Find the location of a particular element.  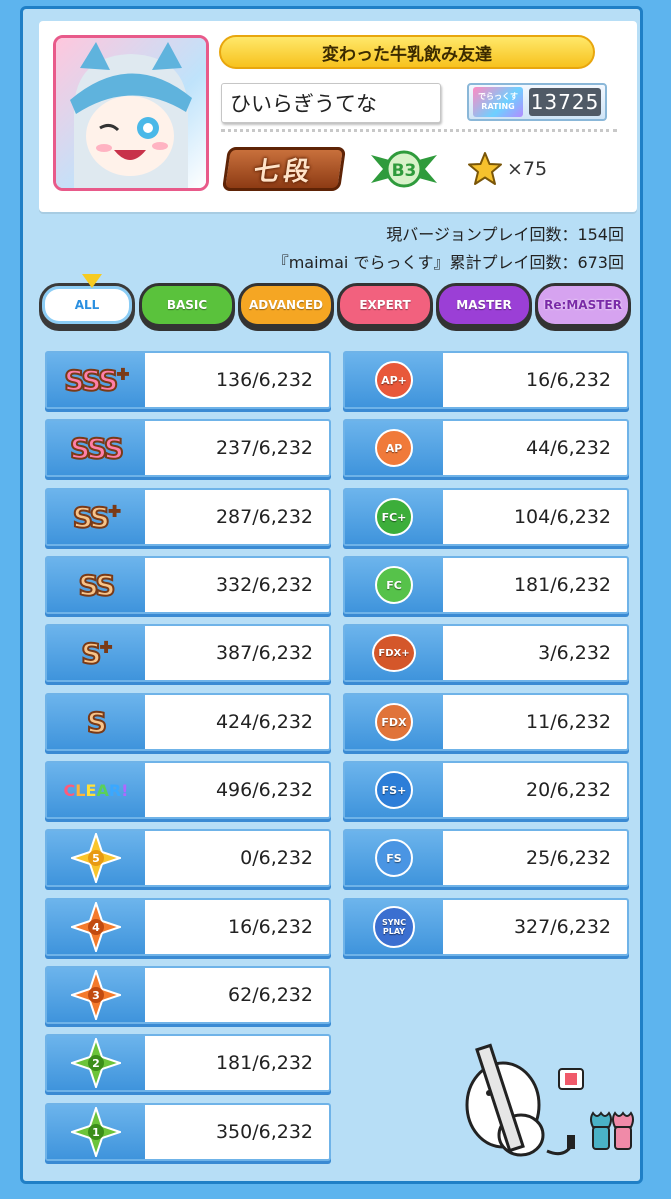

stat-value: 62/6,232 is located at coordinates (270, 995).